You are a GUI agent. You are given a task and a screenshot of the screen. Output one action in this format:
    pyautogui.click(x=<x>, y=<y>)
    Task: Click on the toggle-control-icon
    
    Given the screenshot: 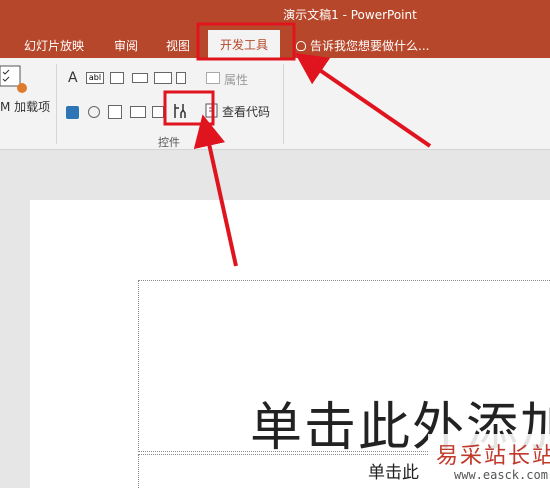 What is the action you would take?
    pyautogui.click(x=158, y=112)
    